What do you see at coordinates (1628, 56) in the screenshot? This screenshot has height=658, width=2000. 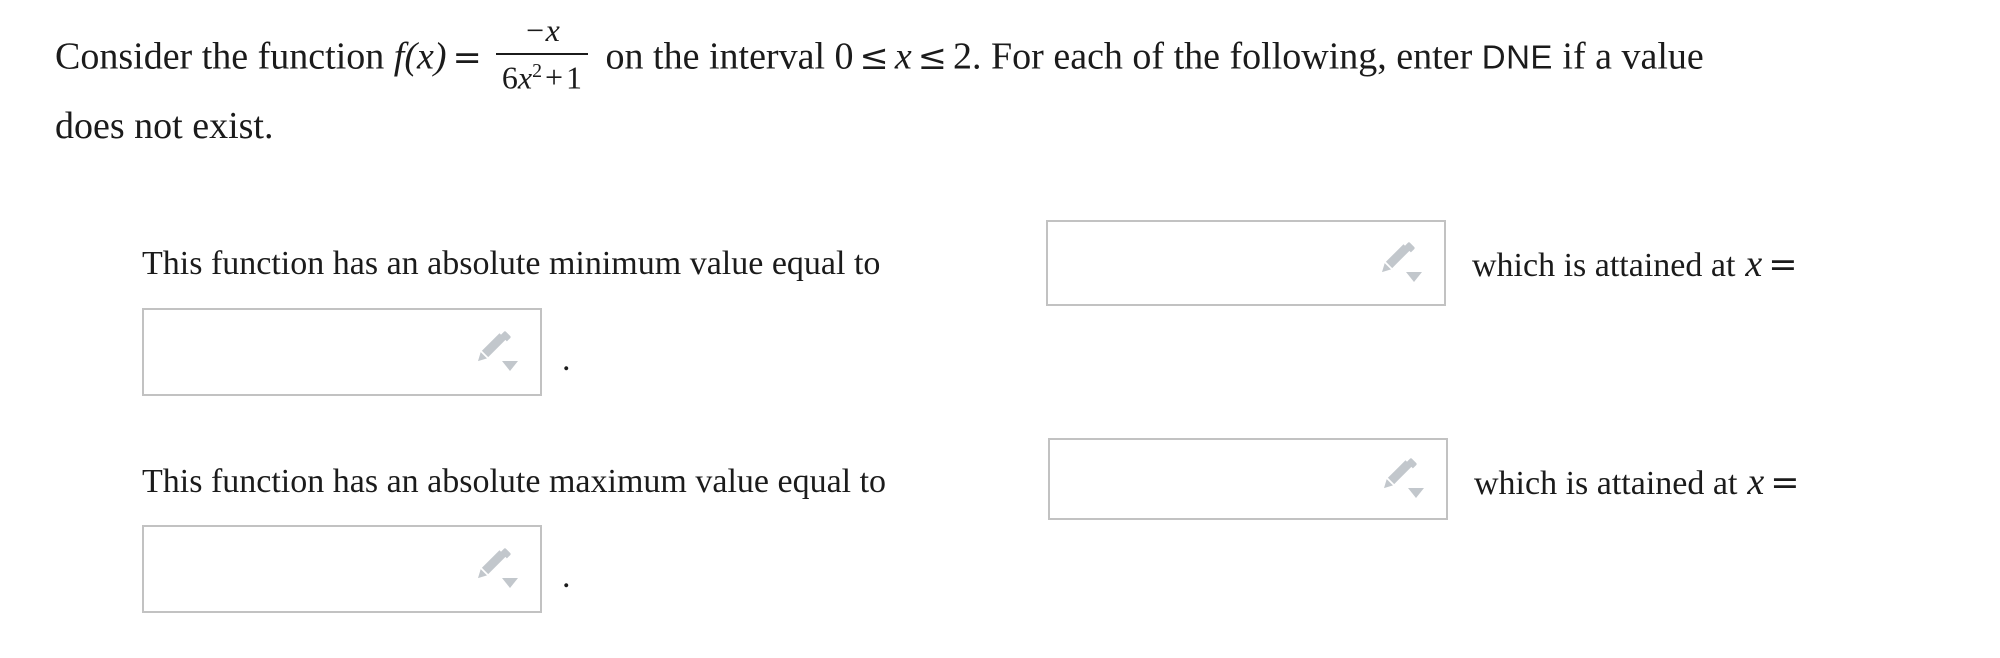 I see `instruction-text-tail: if a value` at bounding box center [1628, 56].